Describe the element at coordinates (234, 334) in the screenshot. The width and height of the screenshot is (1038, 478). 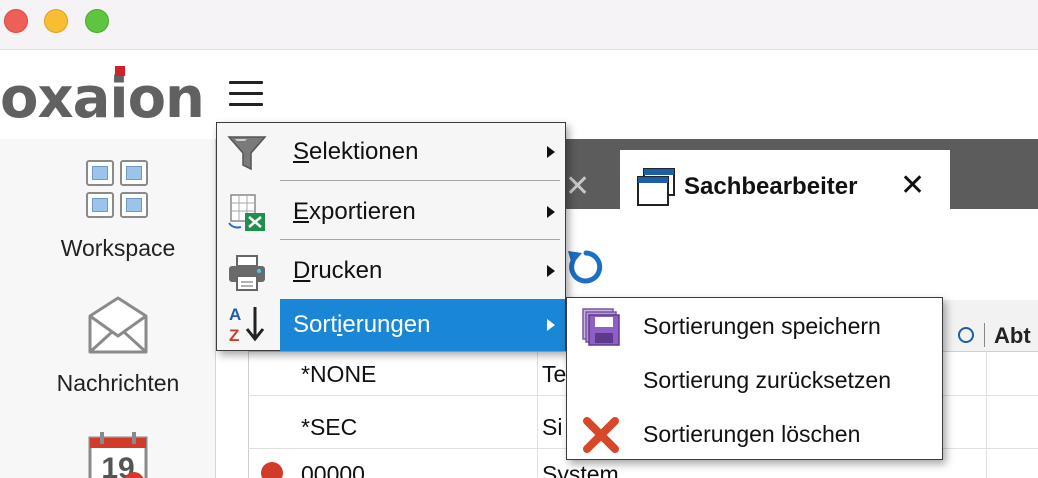
I see `svg-text: Z` at that location.